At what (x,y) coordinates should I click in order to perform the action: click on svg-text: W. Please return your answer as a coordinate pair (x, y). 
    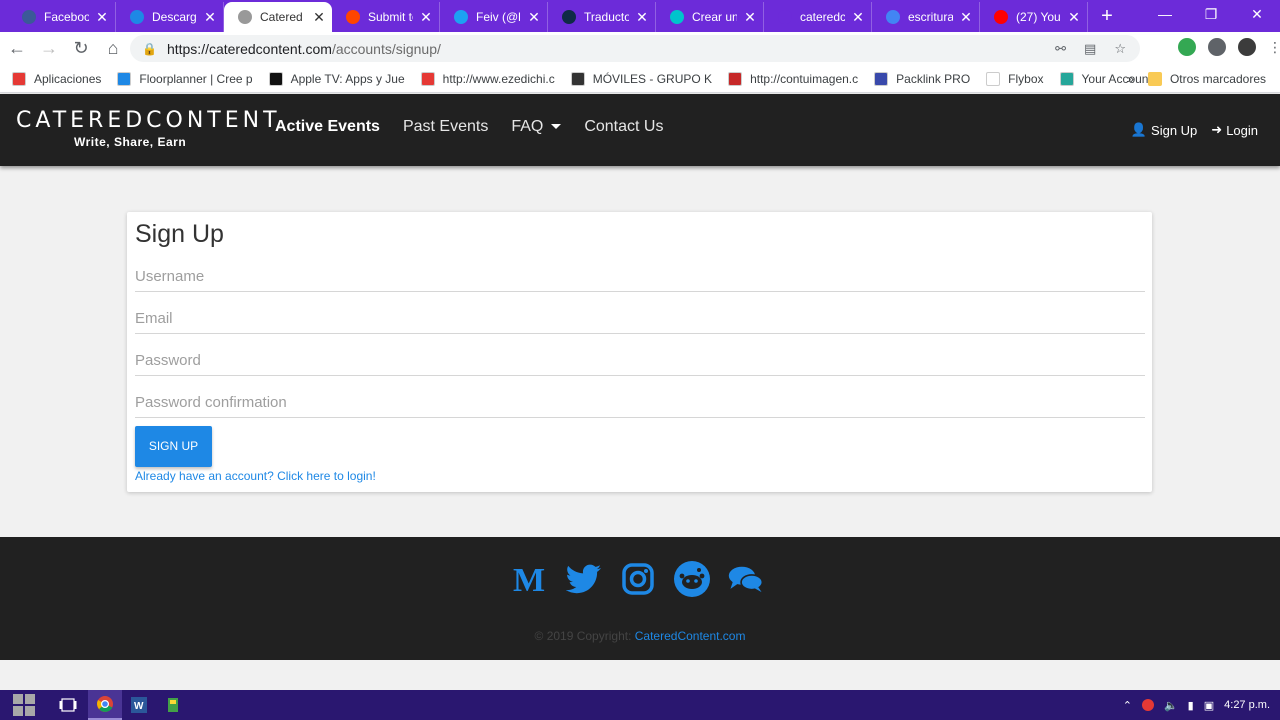
    Looking at the image, I should click on (139, 706).